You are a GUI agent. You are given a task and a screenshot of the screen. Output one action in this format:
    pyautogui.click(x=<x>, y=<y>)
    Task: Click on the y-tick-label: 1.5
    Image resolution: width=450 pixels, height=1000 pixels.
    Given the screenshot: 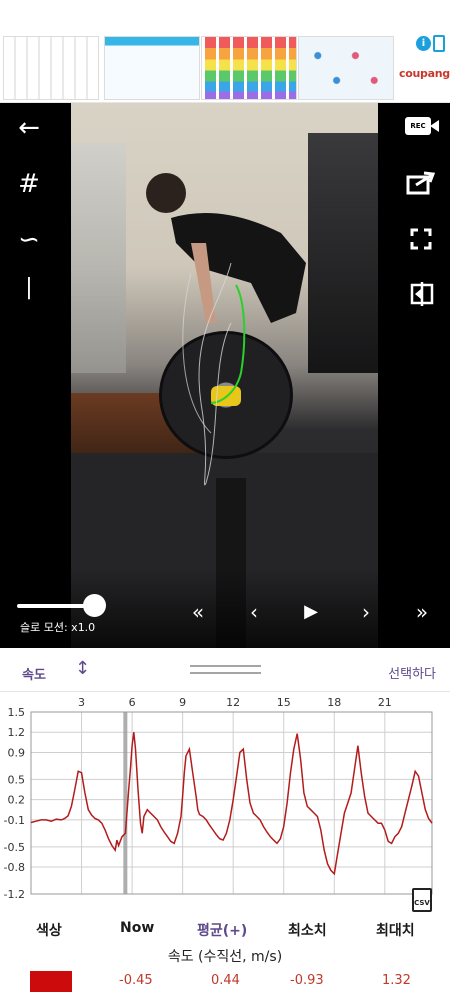 What is the action you would take?
    pyautogui.click(x=17, y=712)
    